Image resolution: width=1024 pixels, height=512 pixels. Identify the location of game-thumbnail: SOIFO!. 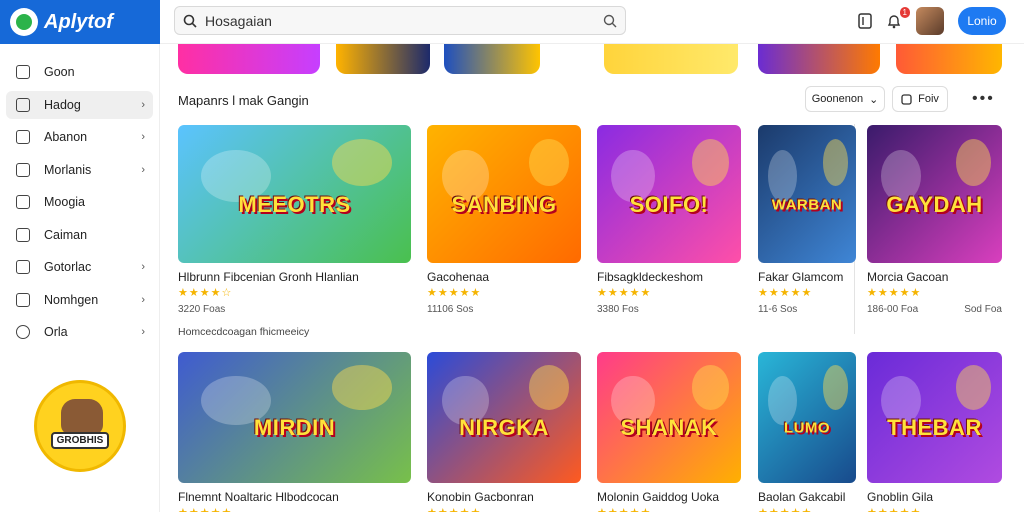
(669, 194).